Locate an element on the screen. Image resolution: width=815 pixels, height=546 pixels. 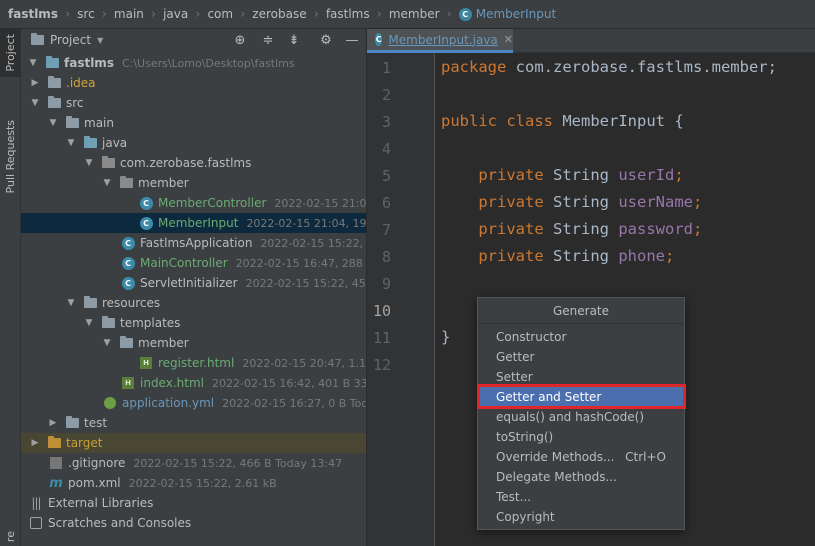
project-tool-tab: Project is located at coordinates (10, 53).